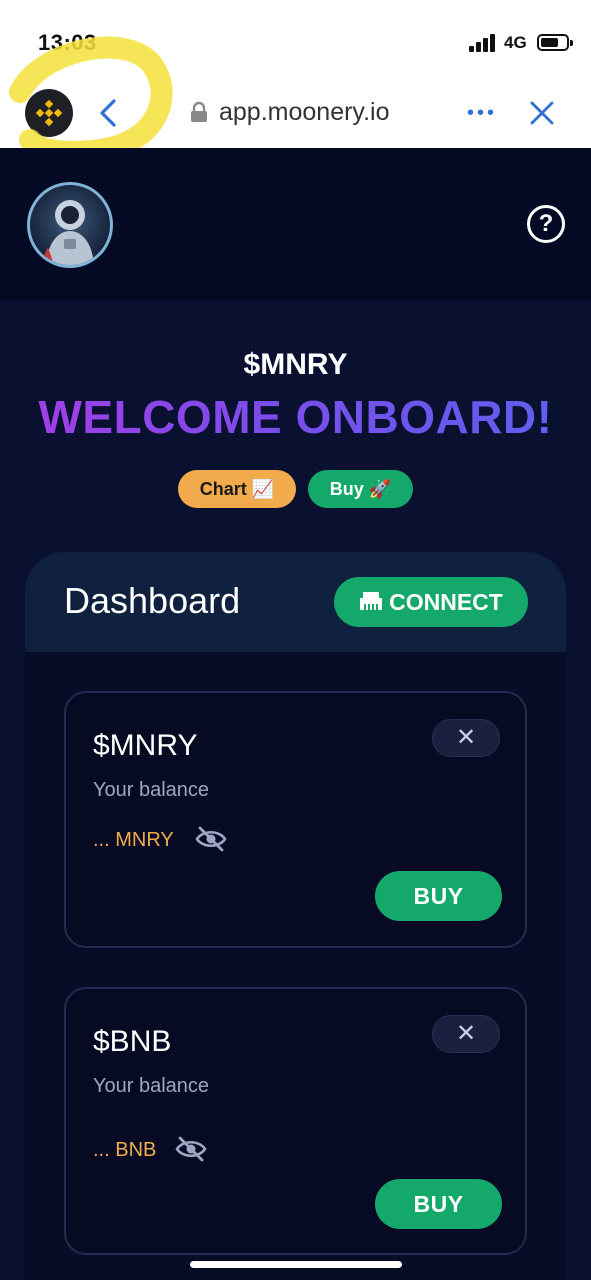 The width and height of the screenshot is (591, 1280). I want to click on balance-value: ... MNRY, so click(133, 840).